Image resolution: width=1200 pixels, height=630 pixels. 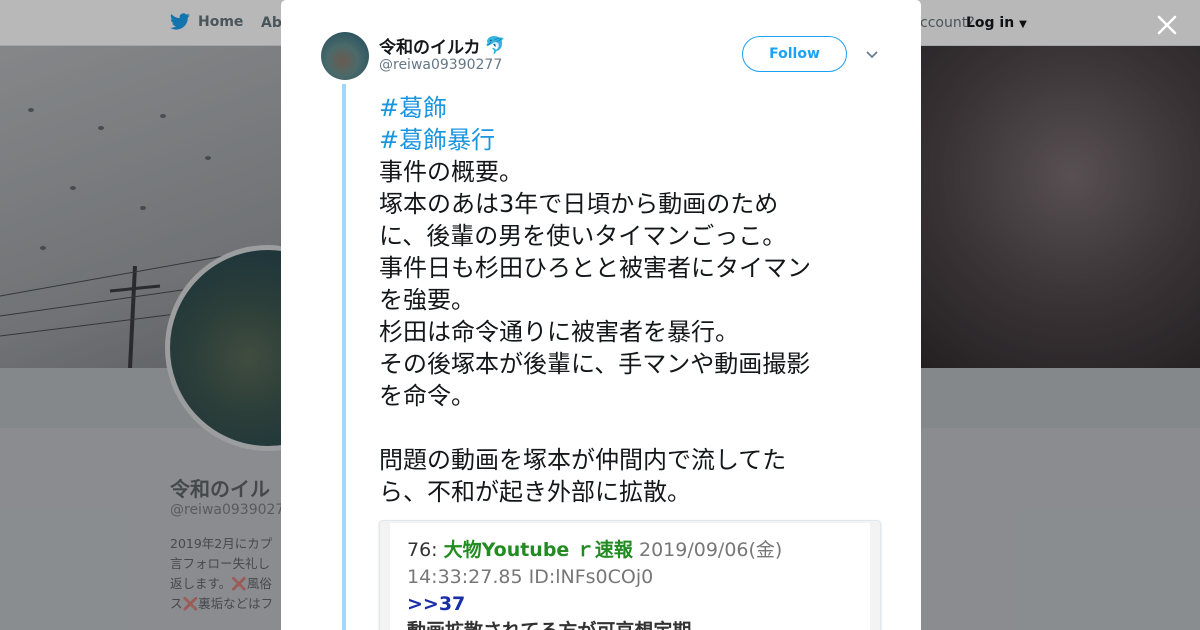 I want to click on post-time-id: 14:33:27.85 ID:lNFs0COj0, so click(x=530, y=577).